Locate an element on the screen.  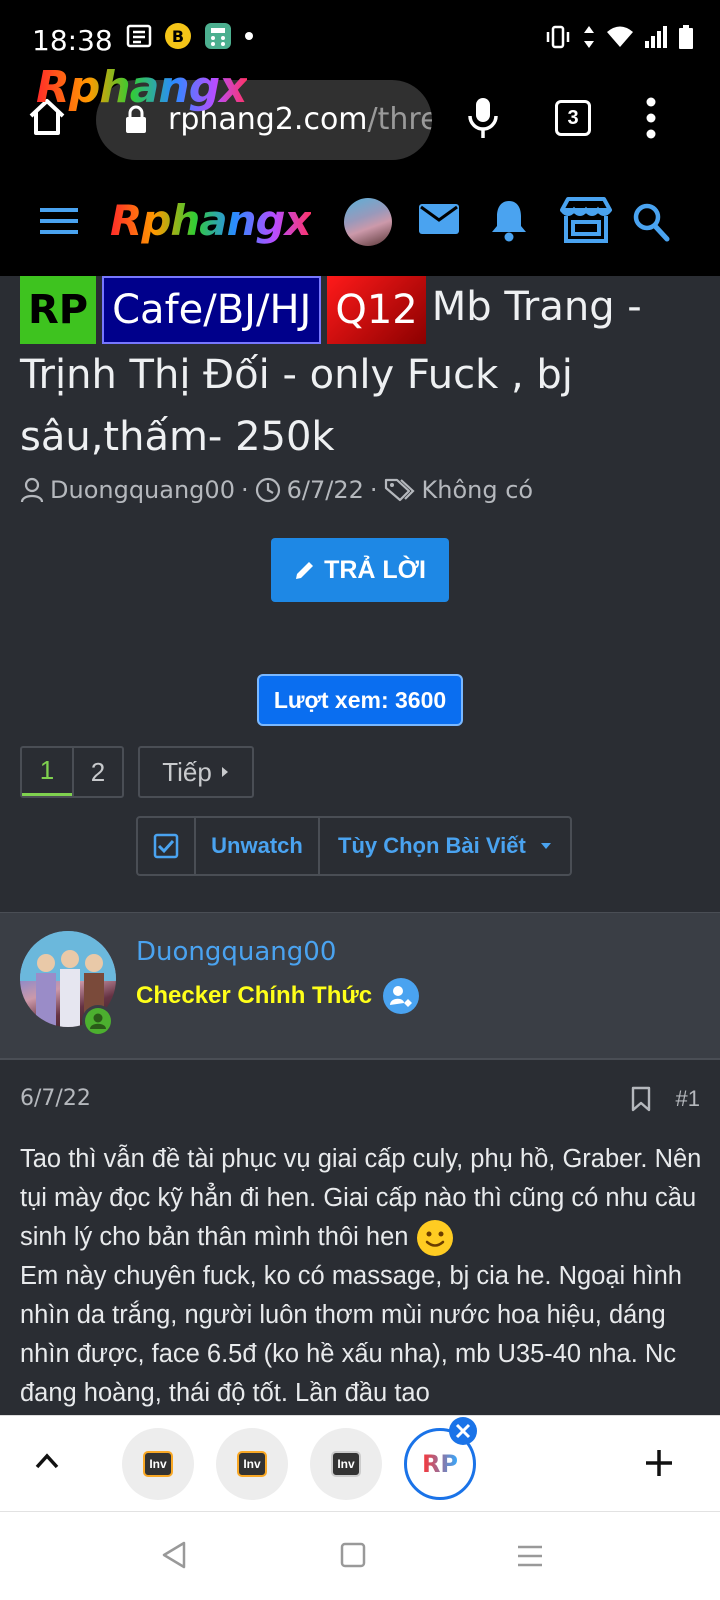
vibrate-icon is located at coordinates (558, 37).